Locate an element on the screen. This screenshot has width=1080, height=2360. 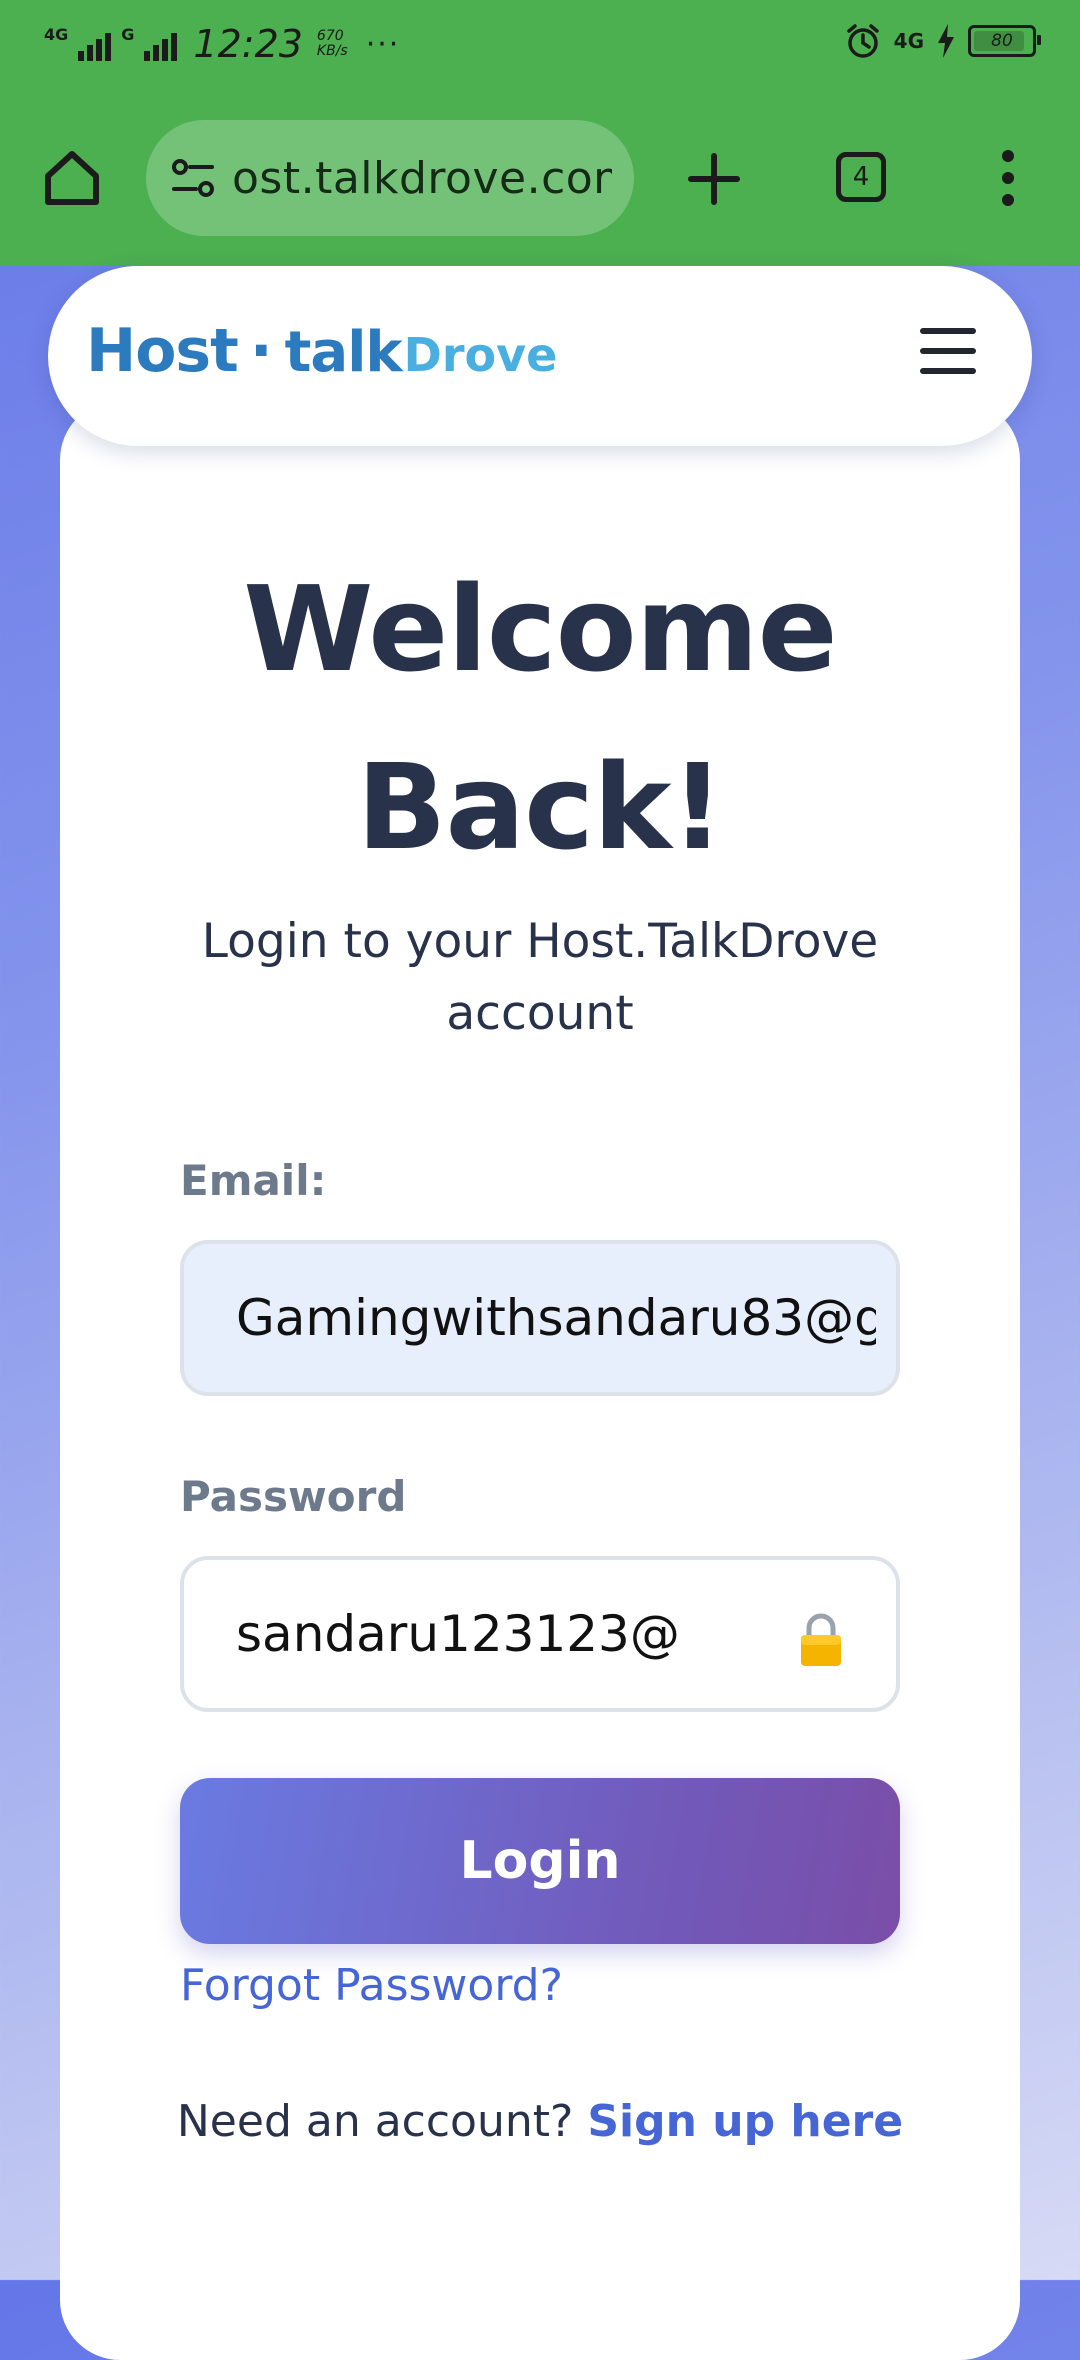
battery-icon: 80 is located at coordinates (1004, 41).